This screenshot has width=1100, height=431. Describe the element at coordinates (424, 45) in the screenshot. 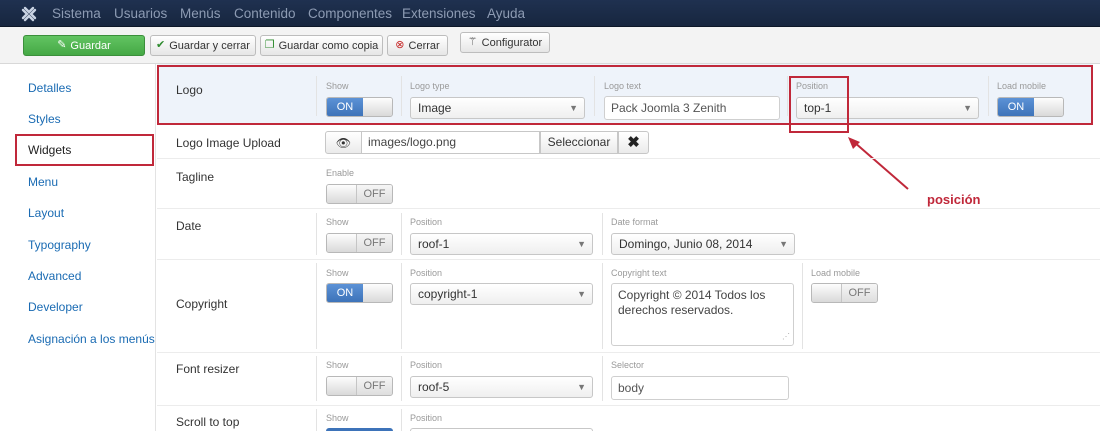

I see `close-label: Cerrar` at that location.